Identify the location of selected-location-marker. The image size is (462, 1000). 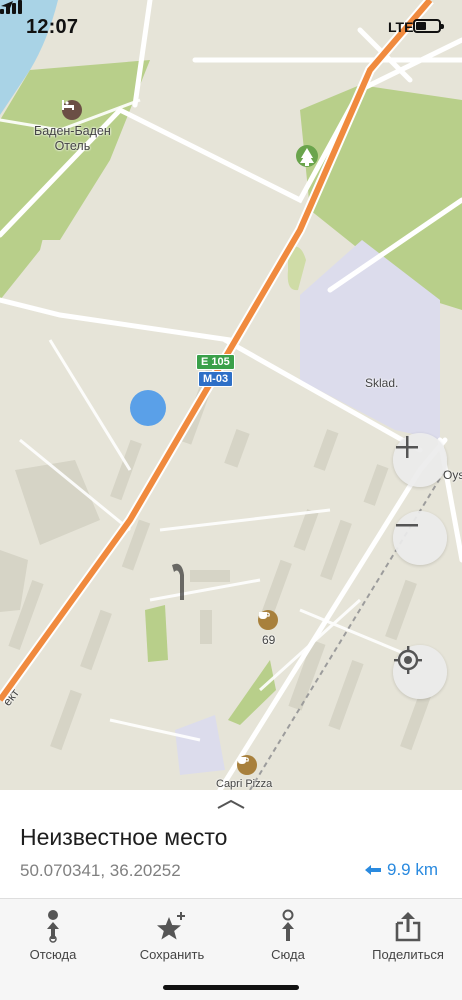
(148, 408).